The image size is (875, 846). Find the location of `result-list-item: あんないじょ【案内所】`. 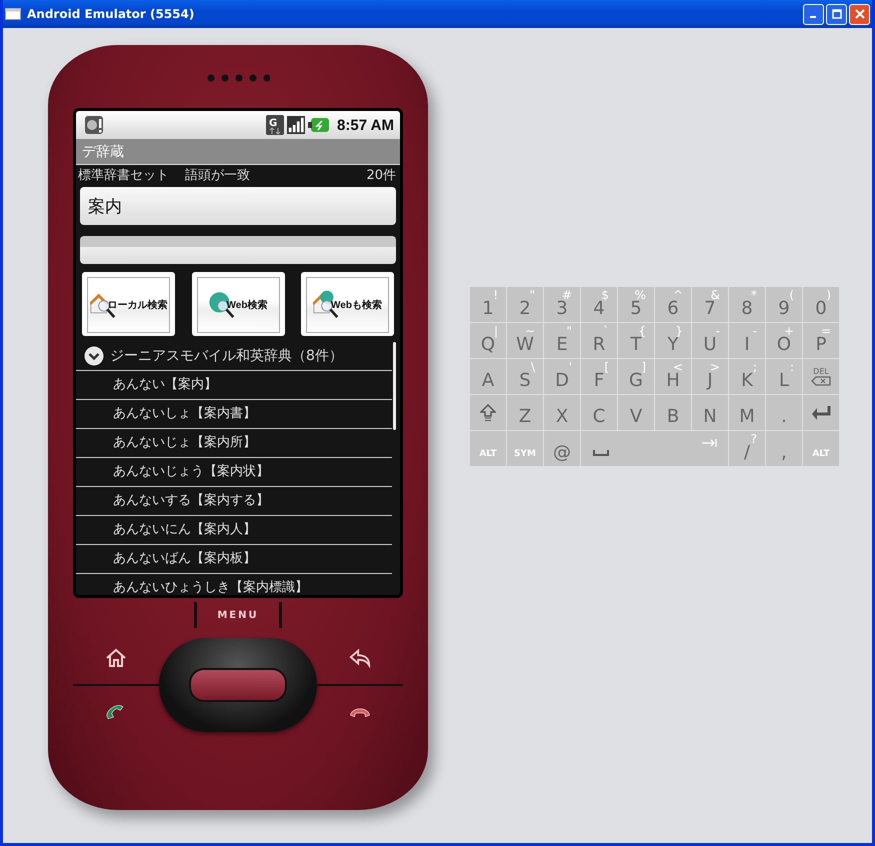

result-list-item: あんないじょ【案内所】 is located at coordinates (234, 443).